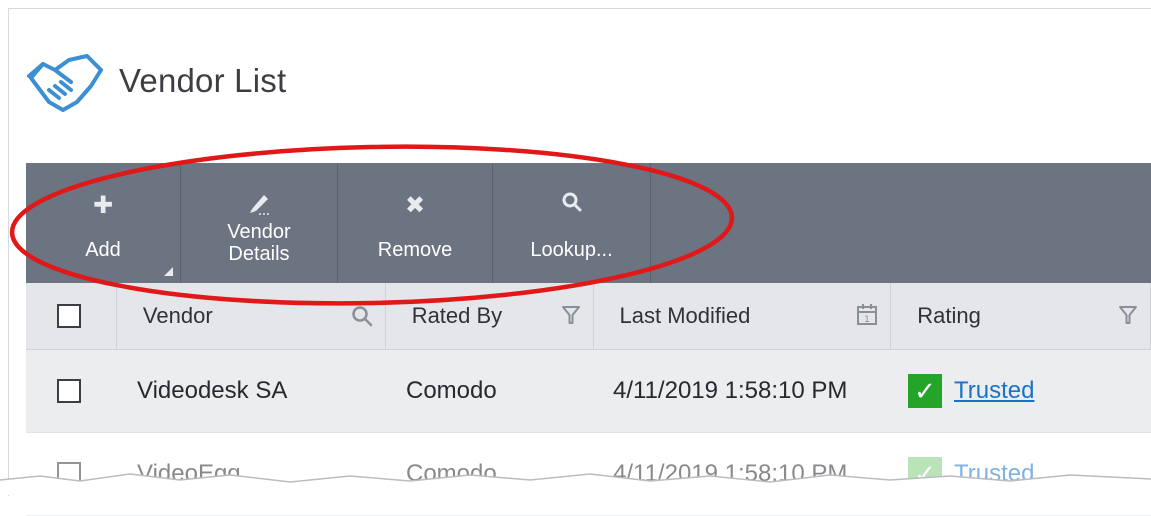 The width and height of the screenshot is (1151, 516). Describe the element at coordinates (415, 223) in the screenshot. I see `remove-button: ✖ Remove` at that location.